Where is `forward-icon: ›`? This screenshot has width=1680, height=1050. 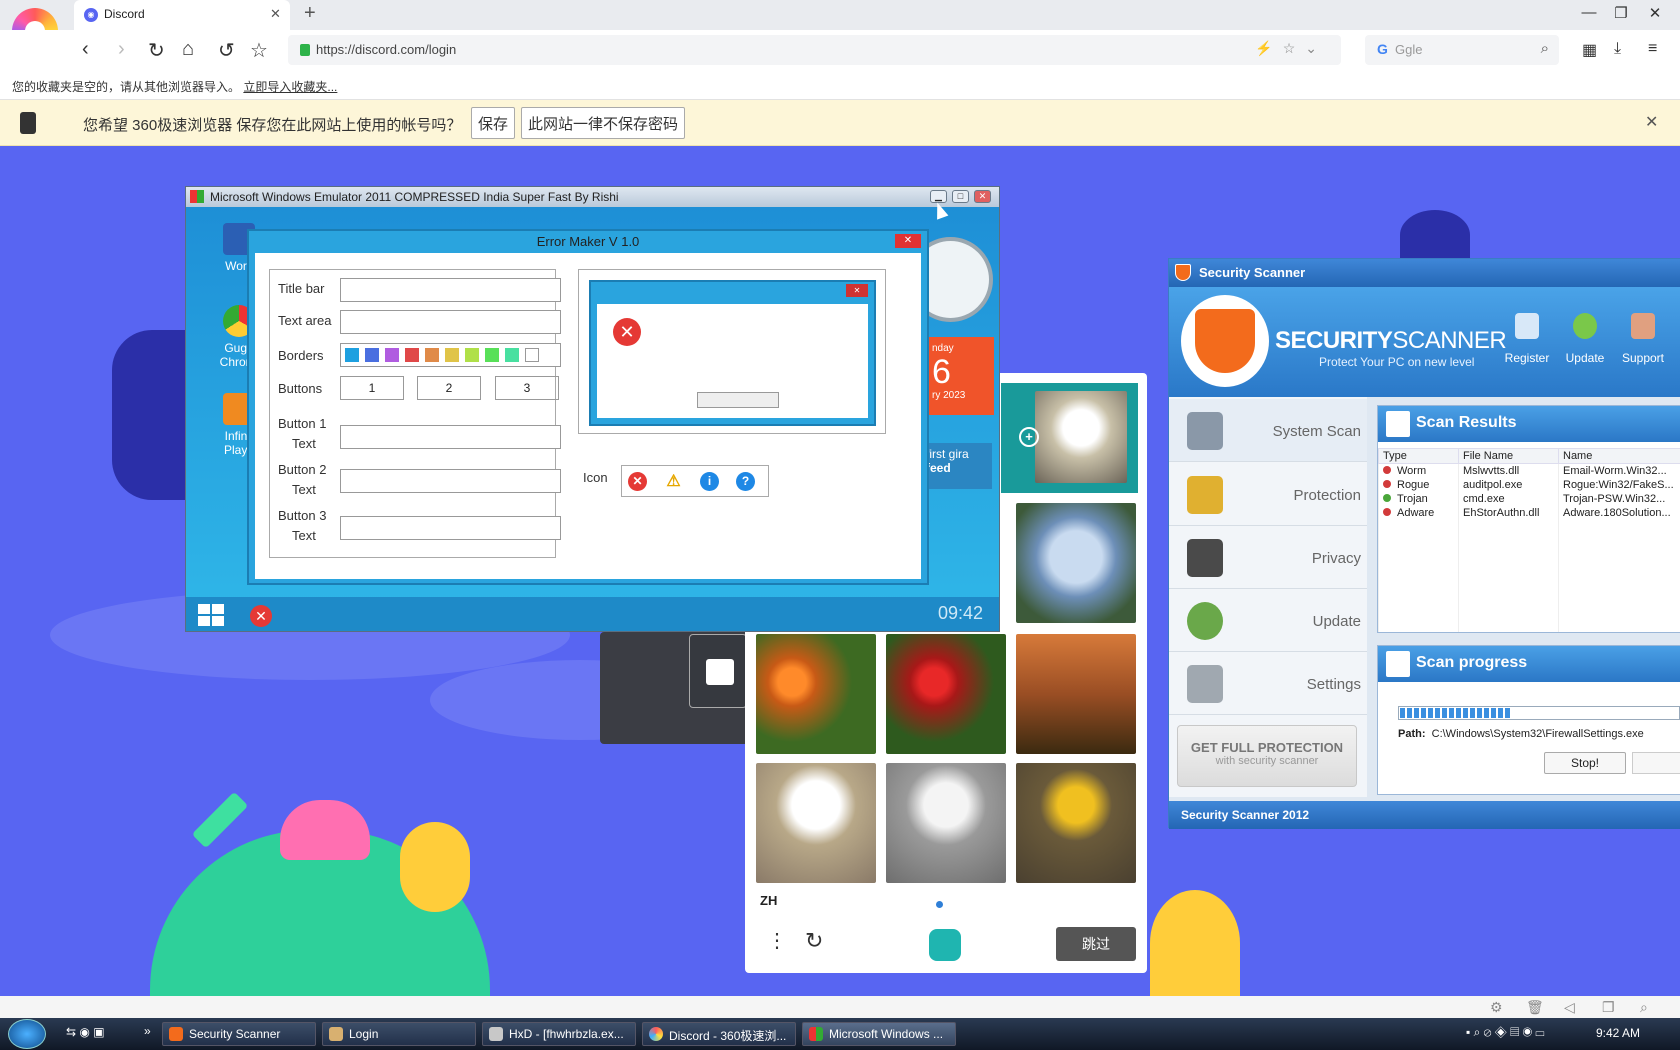 forward-icon: › is located at coordinates (121, 49).